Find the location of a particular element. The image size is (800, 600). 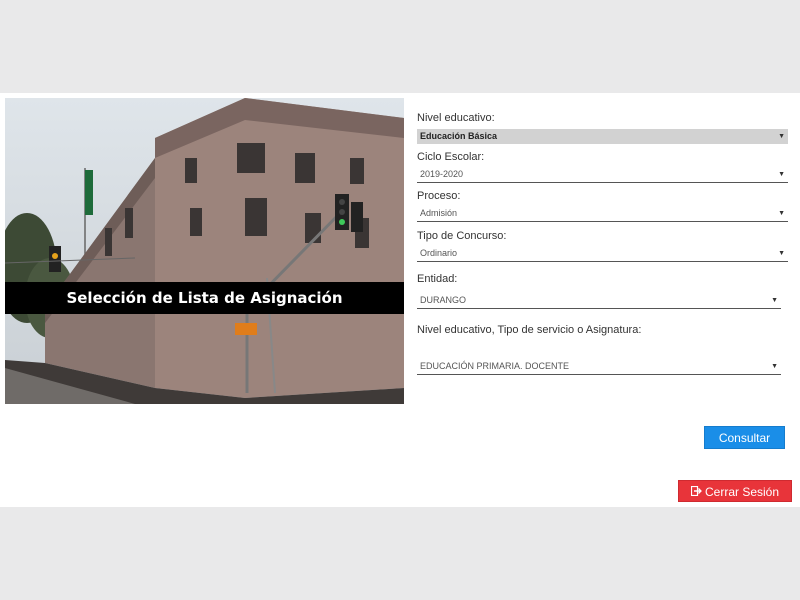

select-value: DURANGO is located at coordinates (443, 300).